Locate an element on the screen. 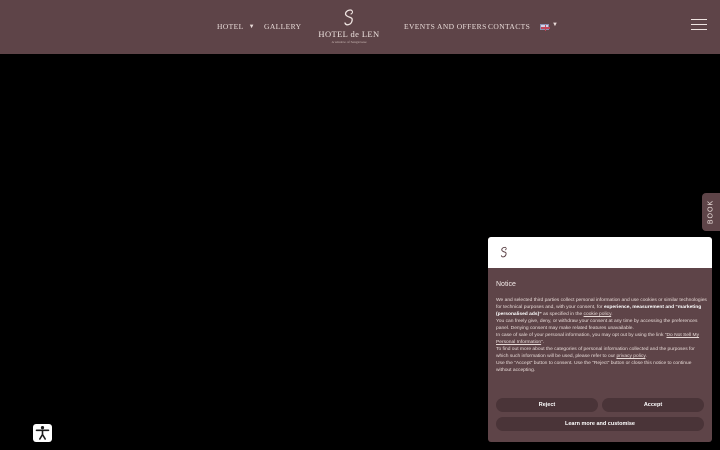 Image resolution: width=720 pixels, height=450 pixels. hamburger-icon is located at coordinates (699, 20).